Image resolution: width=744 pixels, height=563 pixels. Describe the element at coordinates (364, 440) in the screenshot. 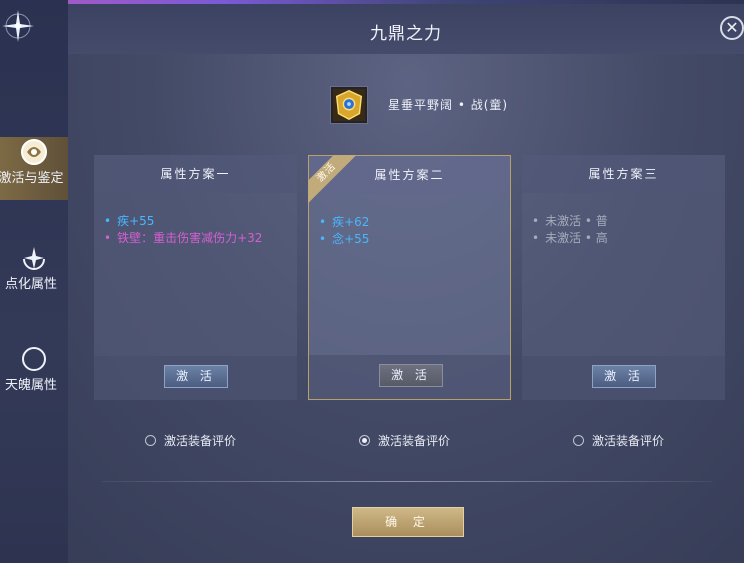

I see `radio-checked-icon` at that location.